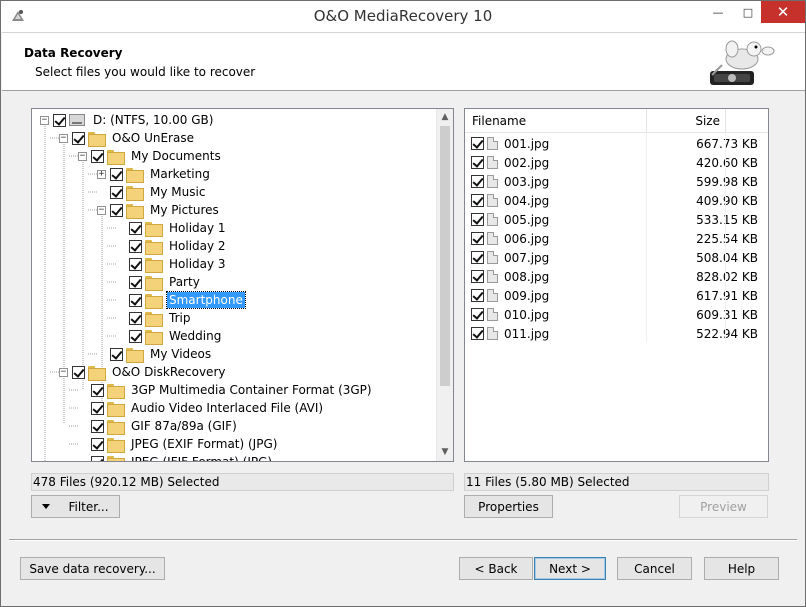 Image resolution: width=806 pixels, height=607 pixels. What do you see at coordinates (616, 200) in the screenshot?
I see `file-row: 004.jpg 409.90 KB` at bounding box center [616, 200].